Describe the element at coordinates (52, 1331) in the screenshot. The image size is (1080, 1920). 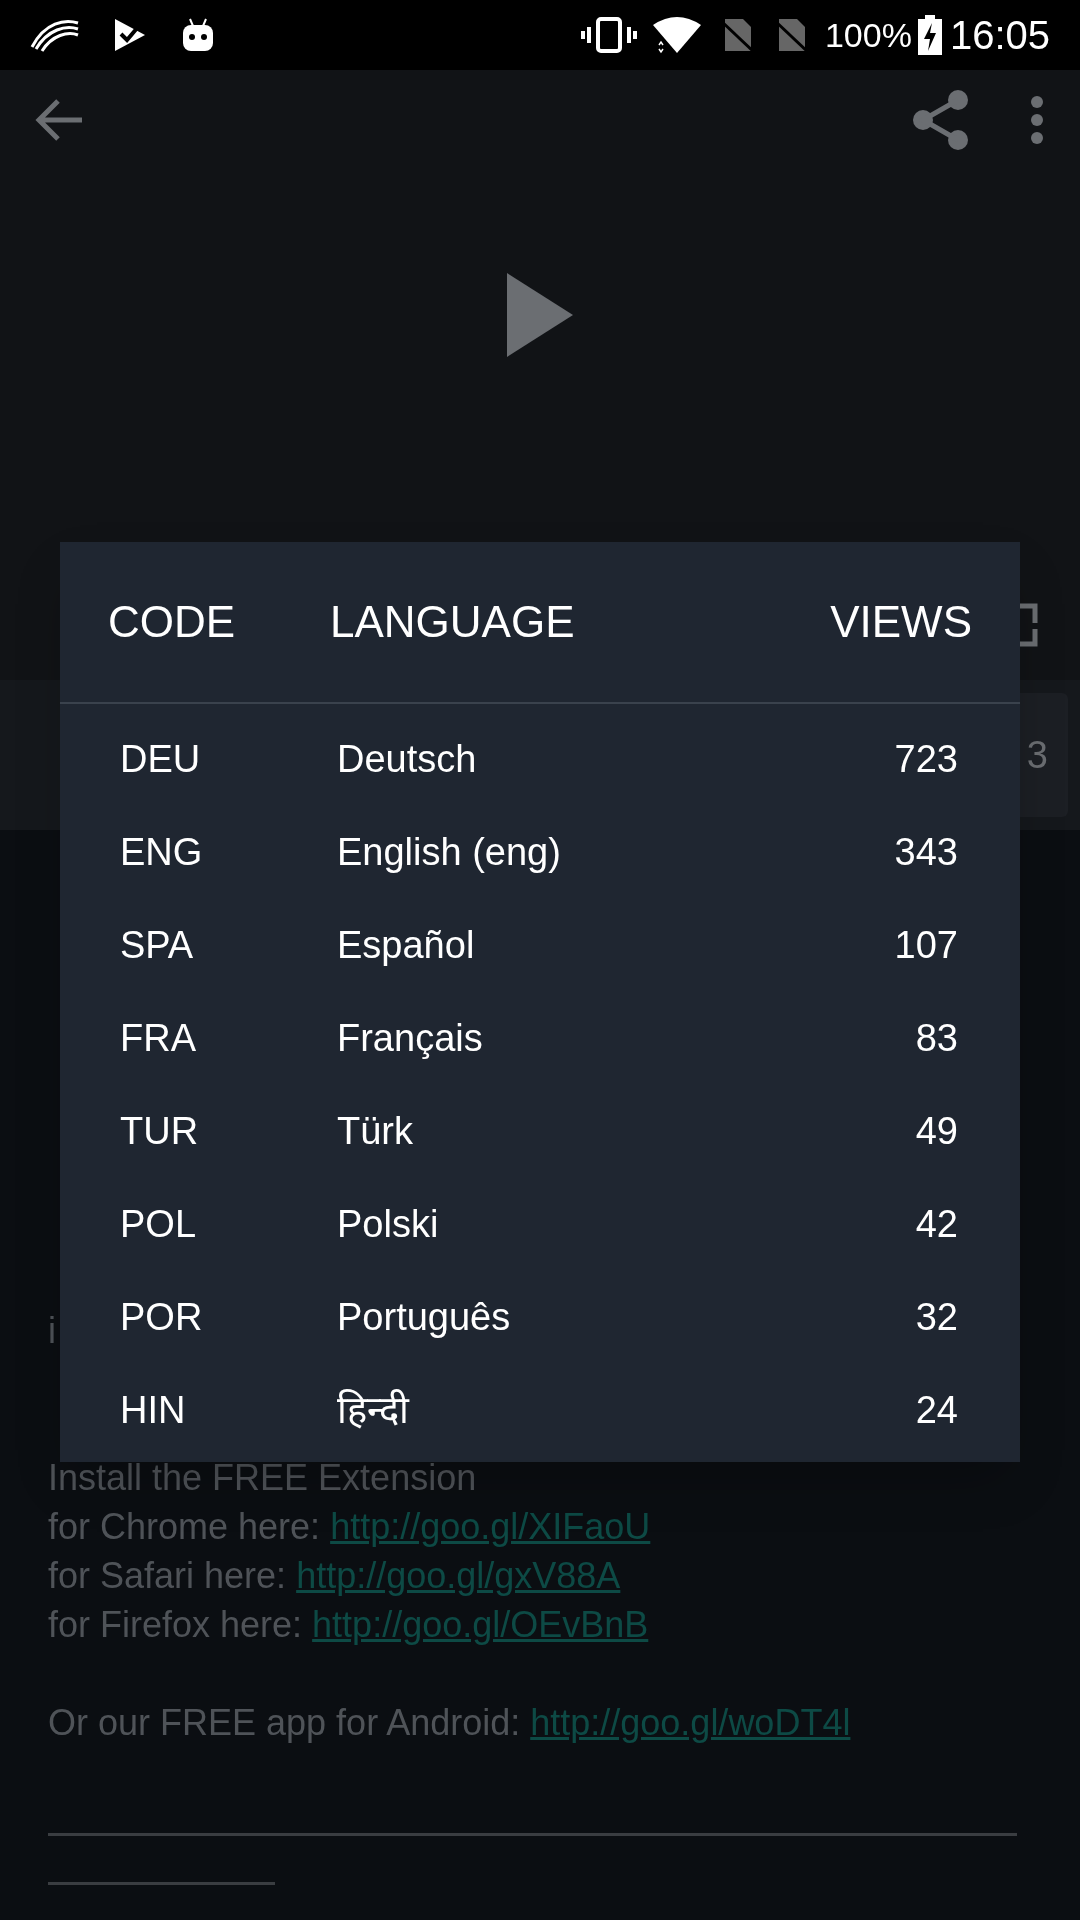
I see `description-line: i` at that location.